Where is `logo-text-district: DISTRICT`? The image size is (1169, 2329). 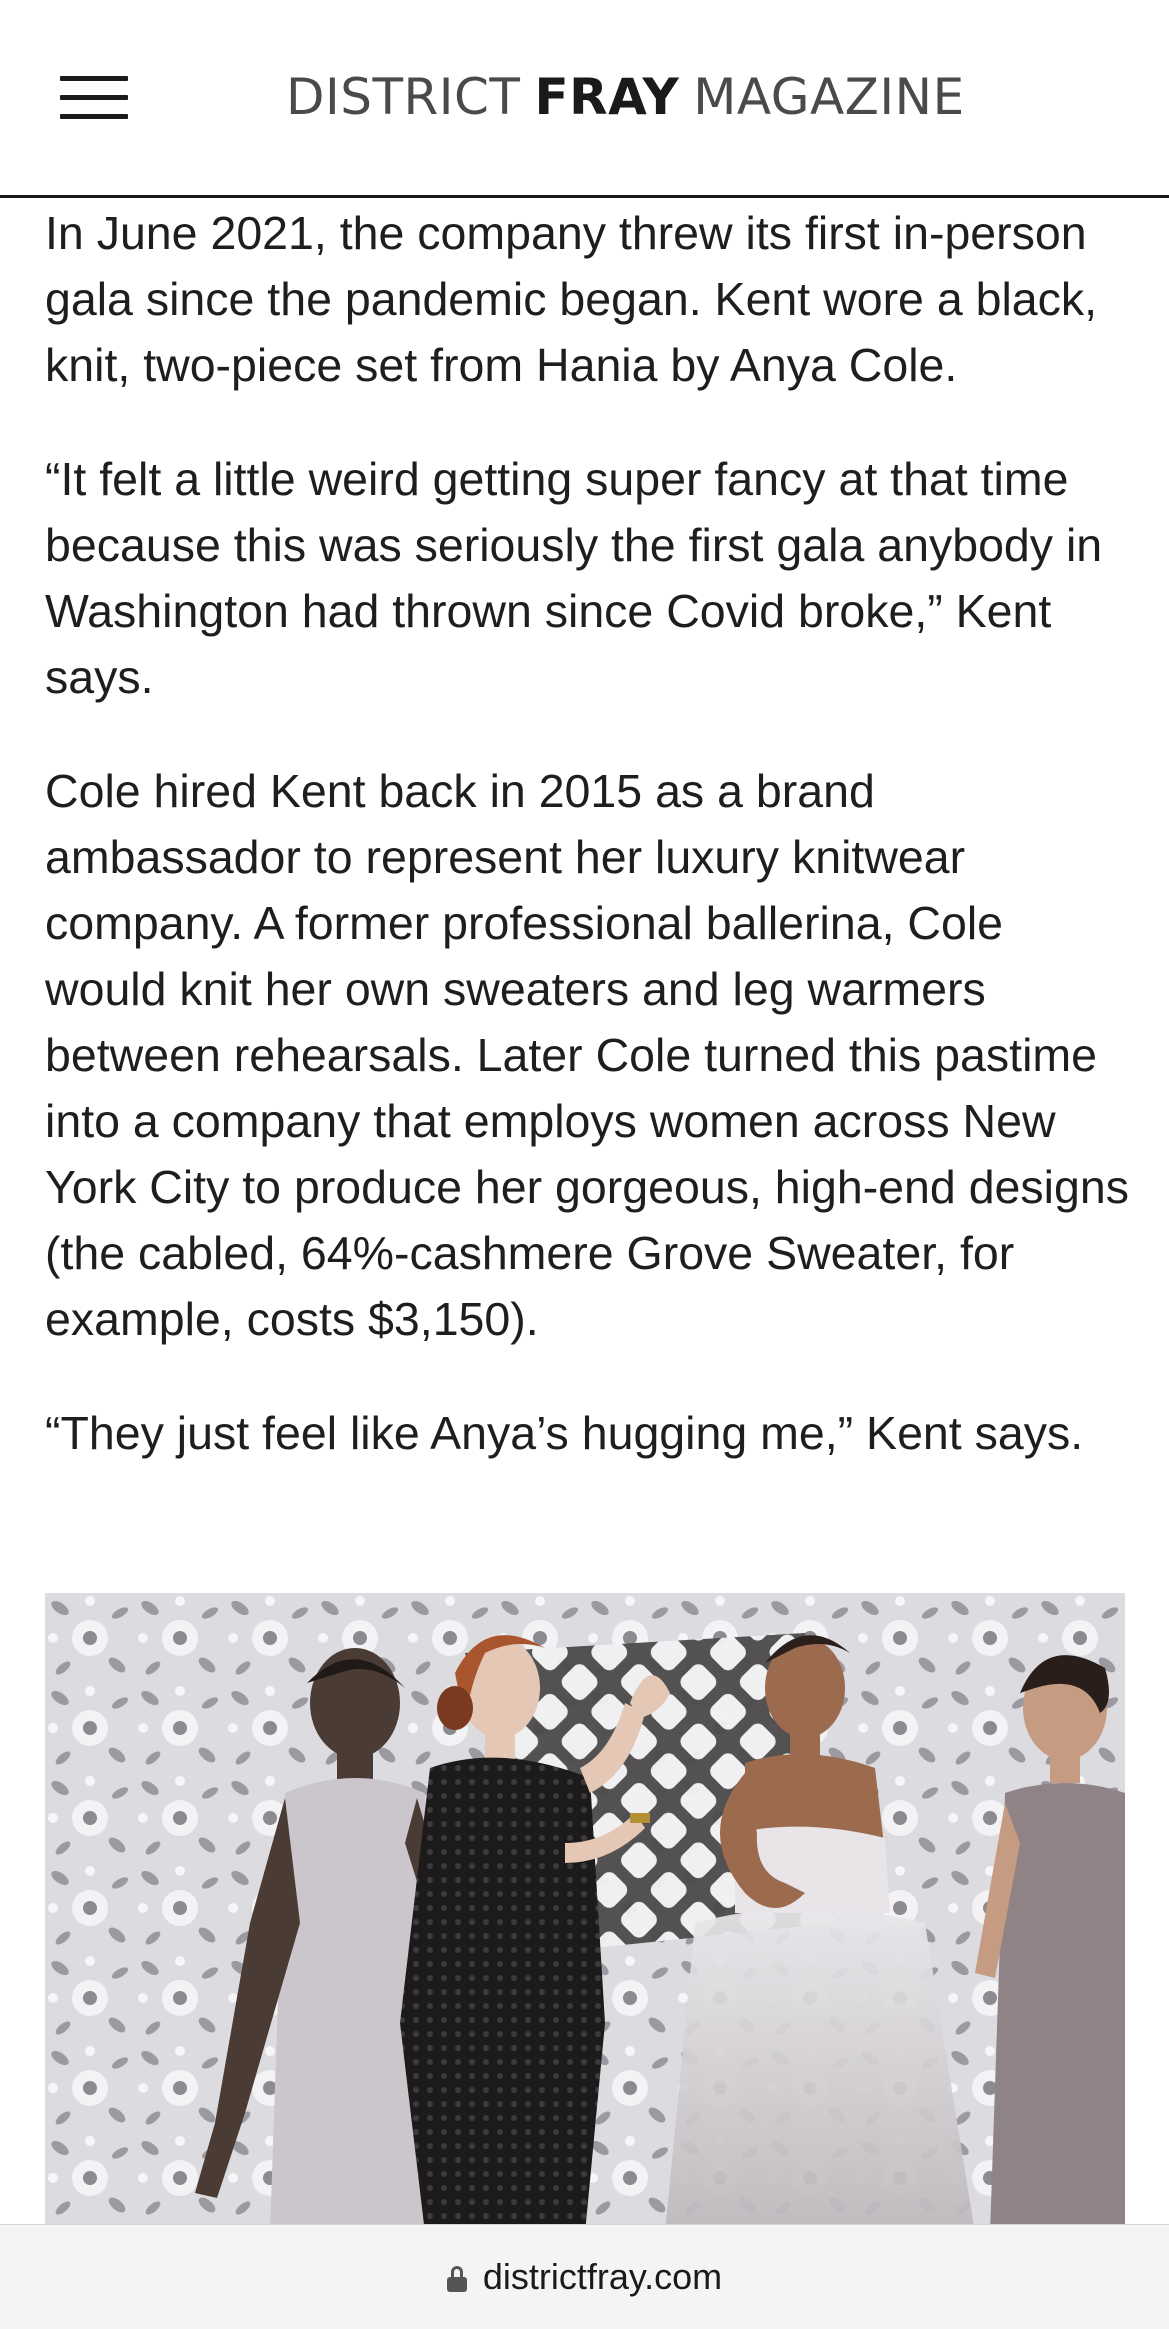
logo-text-district: DISTRICT is located at coordinates (403, 97).